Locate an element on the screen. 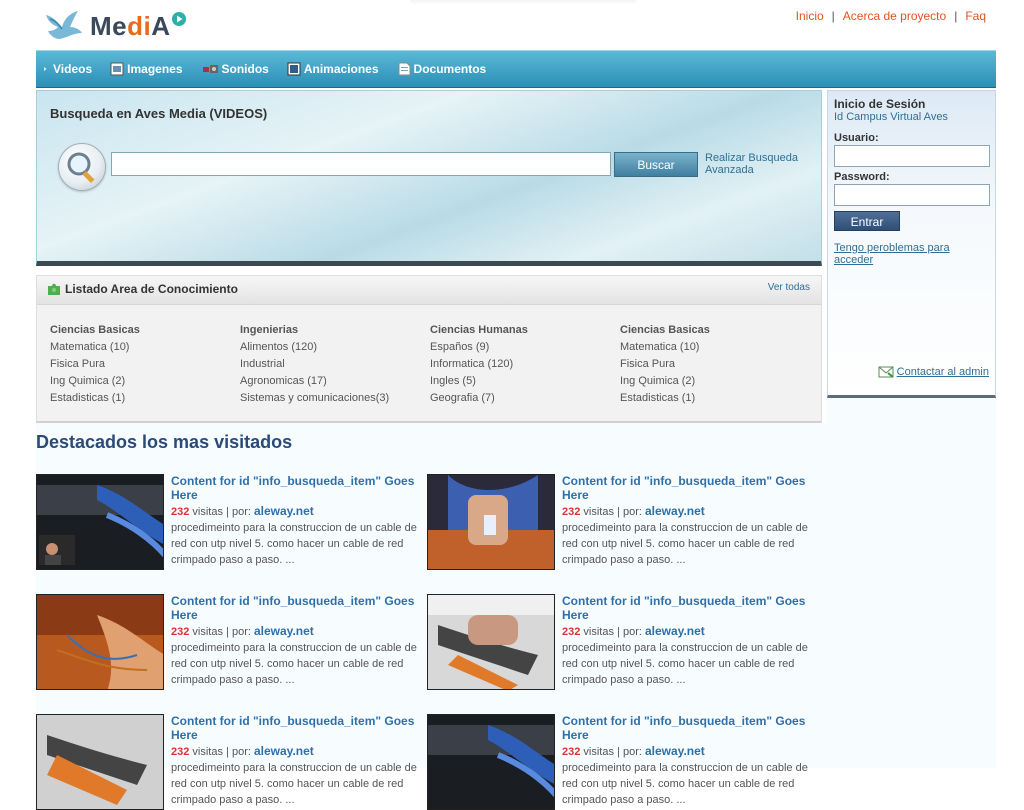 The image size is (1024, 810). search-input is located at coordinates (361, 164).